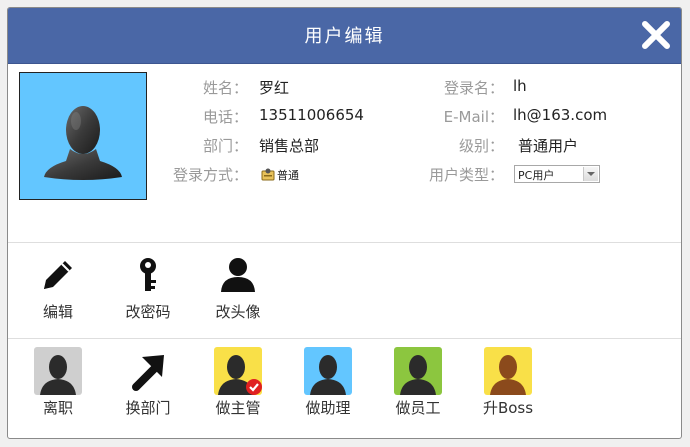  I want to click on resign-label: 离职, so click(57, 408).